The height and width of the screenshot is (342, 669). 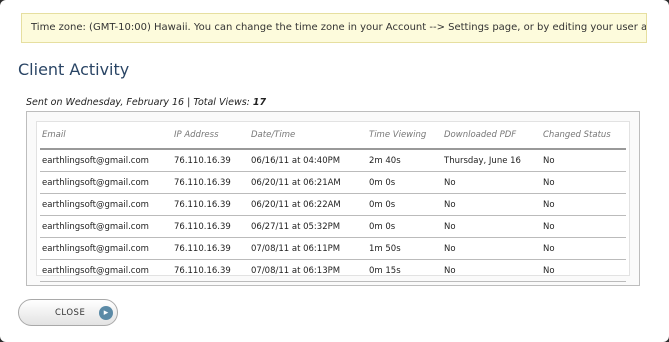 What do you see at coordinates (491, 160) in the screenshot?
I see `cell-downloaded-pdf: Thursday, June 16` at bounding box center [491, 160].